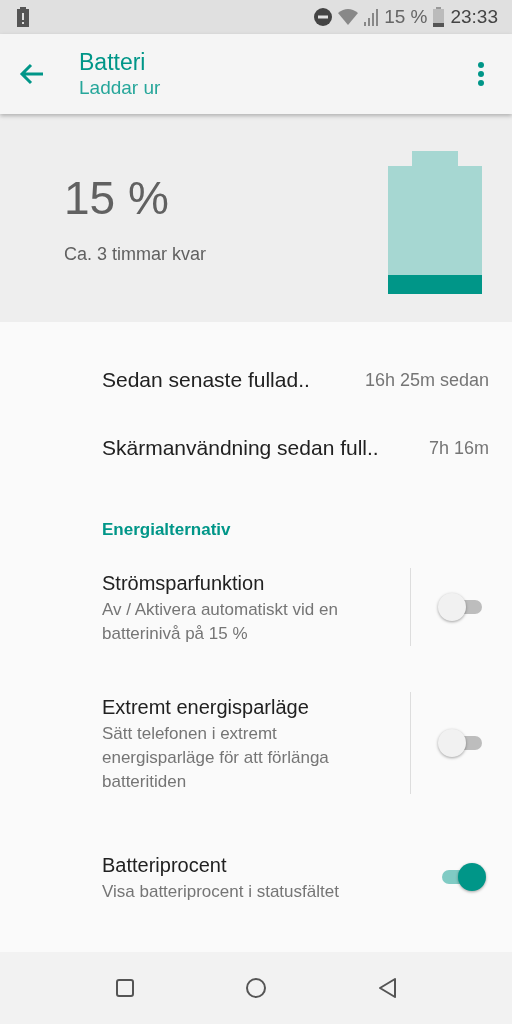  What do you see at coordinates (406, 16) in the screenshot?
I see `battery-percent: 15 %` at bounding box center [406, 16].